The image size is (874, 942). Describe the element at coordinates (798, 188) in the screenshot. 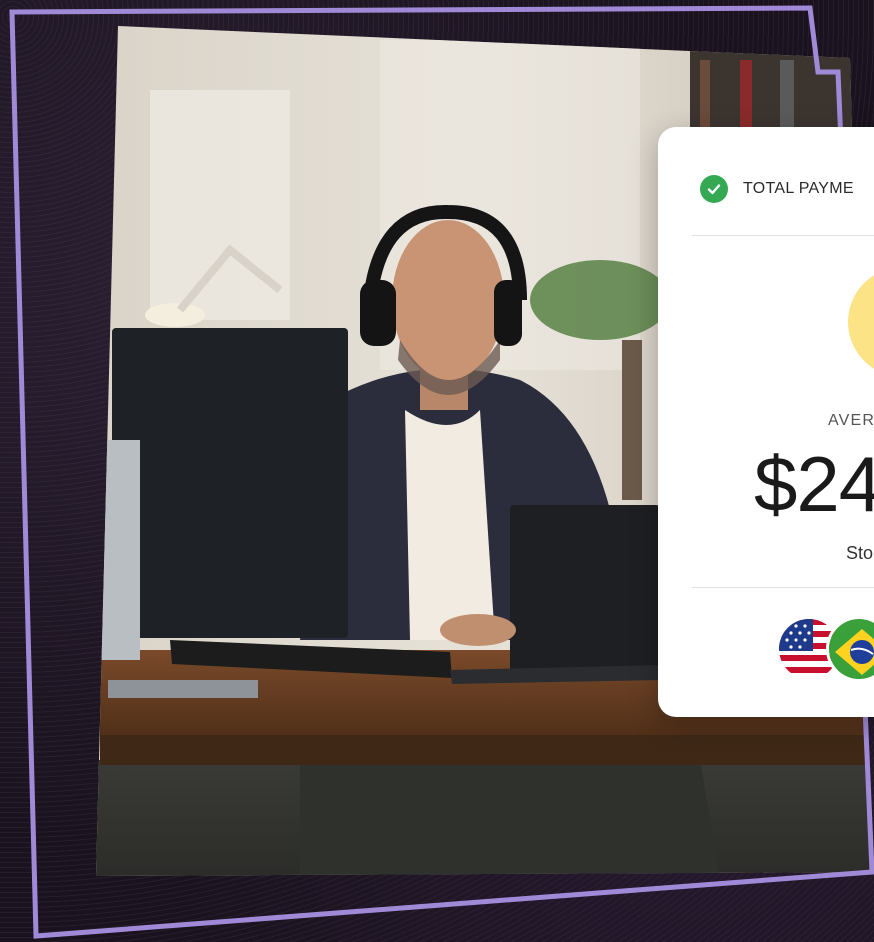

I see `total-payments-label: TOTAL PAYME` at that location.